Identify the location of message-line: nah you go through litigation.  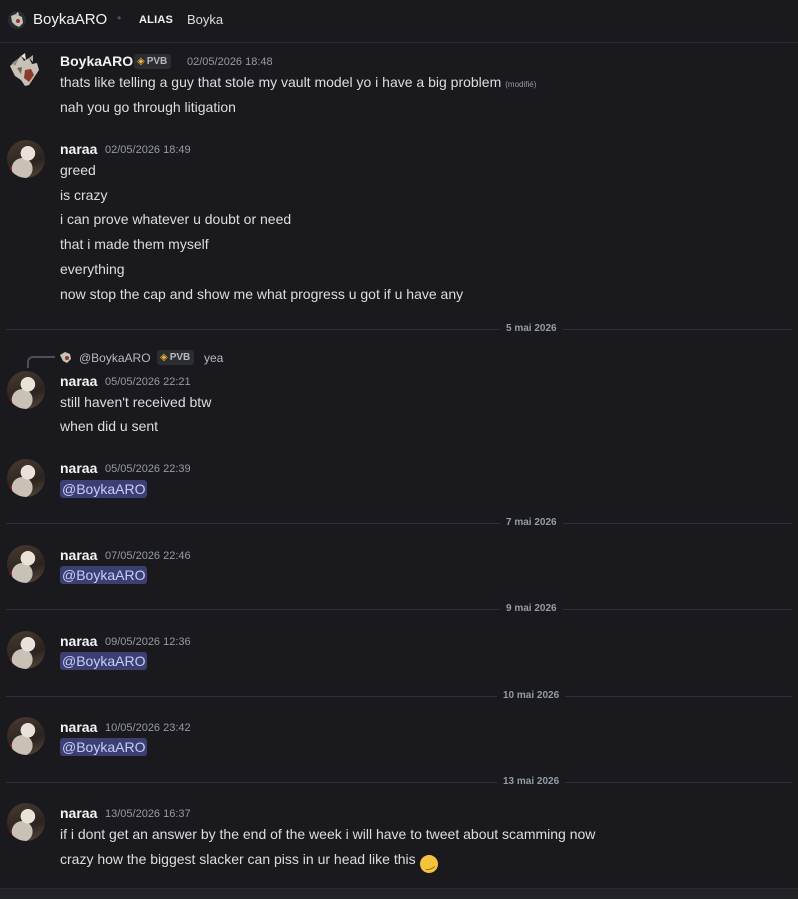
(148, 107).